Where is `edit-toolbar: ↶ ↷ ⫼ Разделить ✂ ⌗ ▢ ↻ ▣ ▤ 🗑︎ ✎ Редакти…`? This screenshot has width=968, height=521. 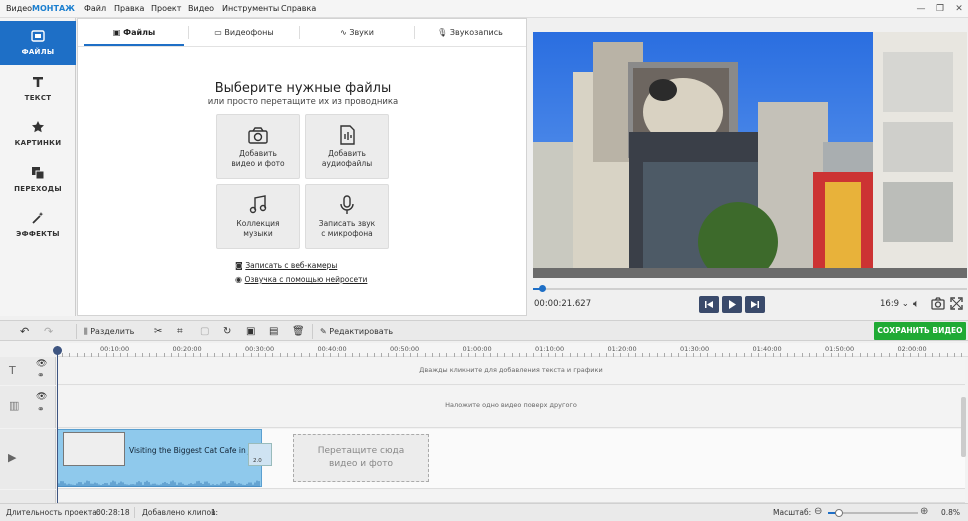 edit-toolbar: ↶ ↷ ⫼ Разделить ✂ ⌗ ▢ ↻ ▣ ▤ 🗑︎ ✎ Редакти… is located at coordinates (484, 330).